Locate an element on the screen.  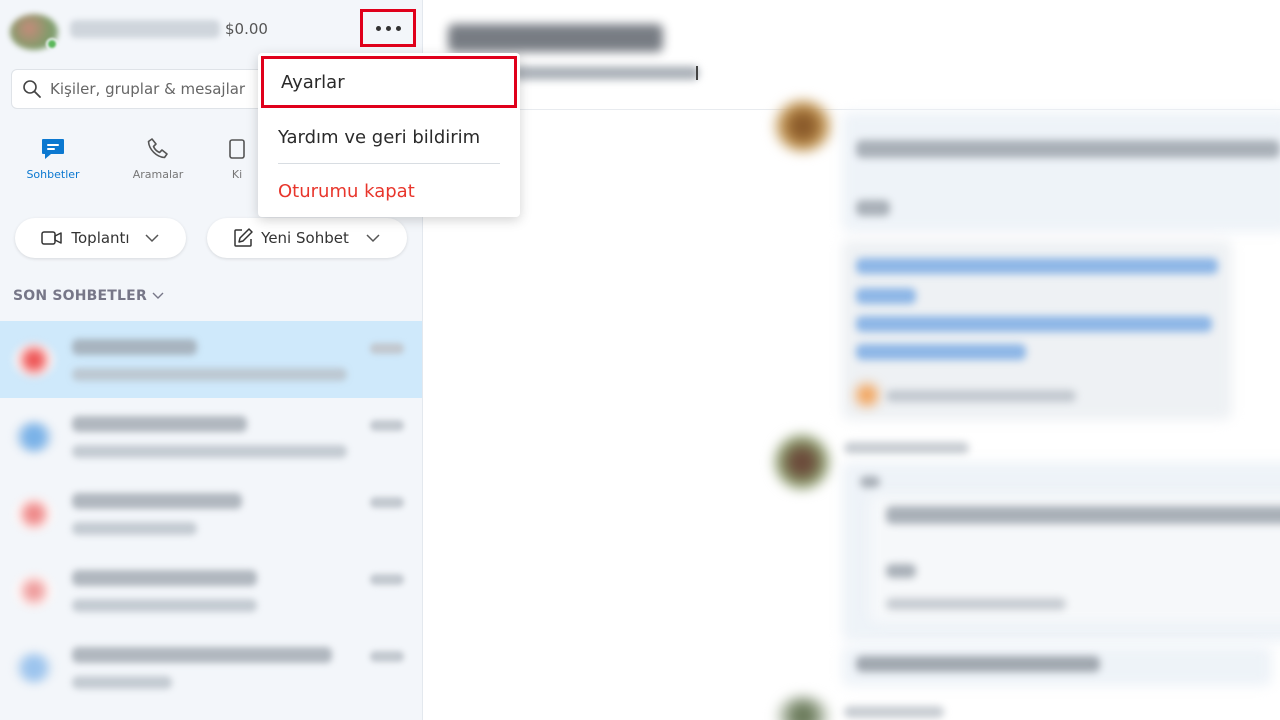
search-box is located at coordinates (141, 89).